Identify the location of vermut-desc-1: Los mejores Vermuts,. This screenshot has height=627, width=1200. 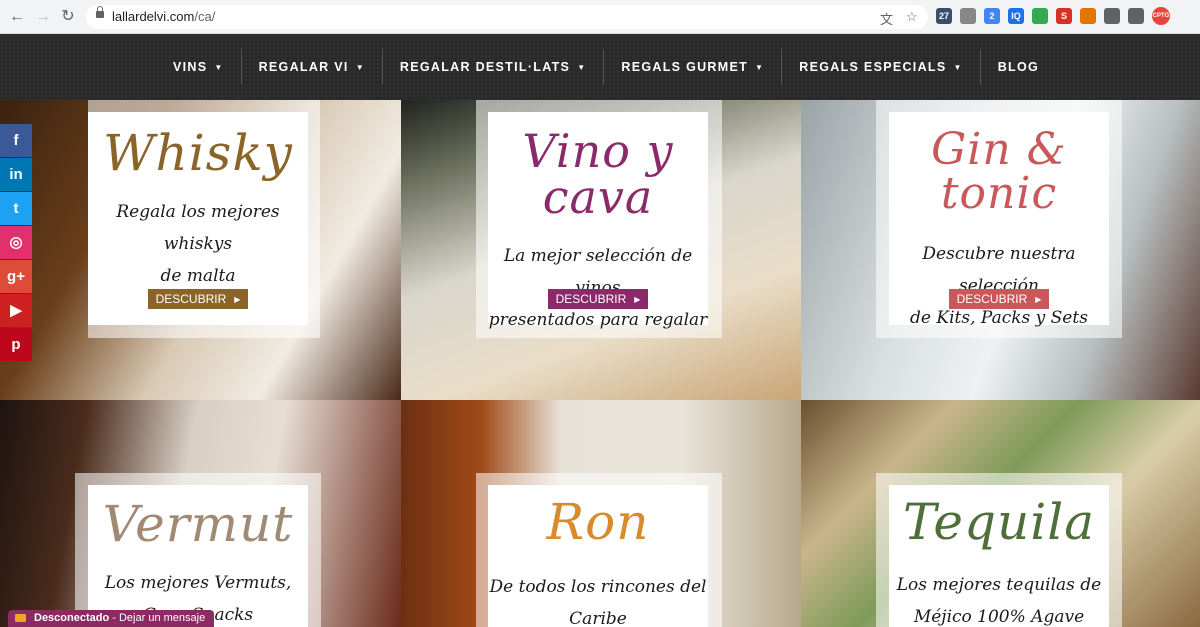
(198, 583).